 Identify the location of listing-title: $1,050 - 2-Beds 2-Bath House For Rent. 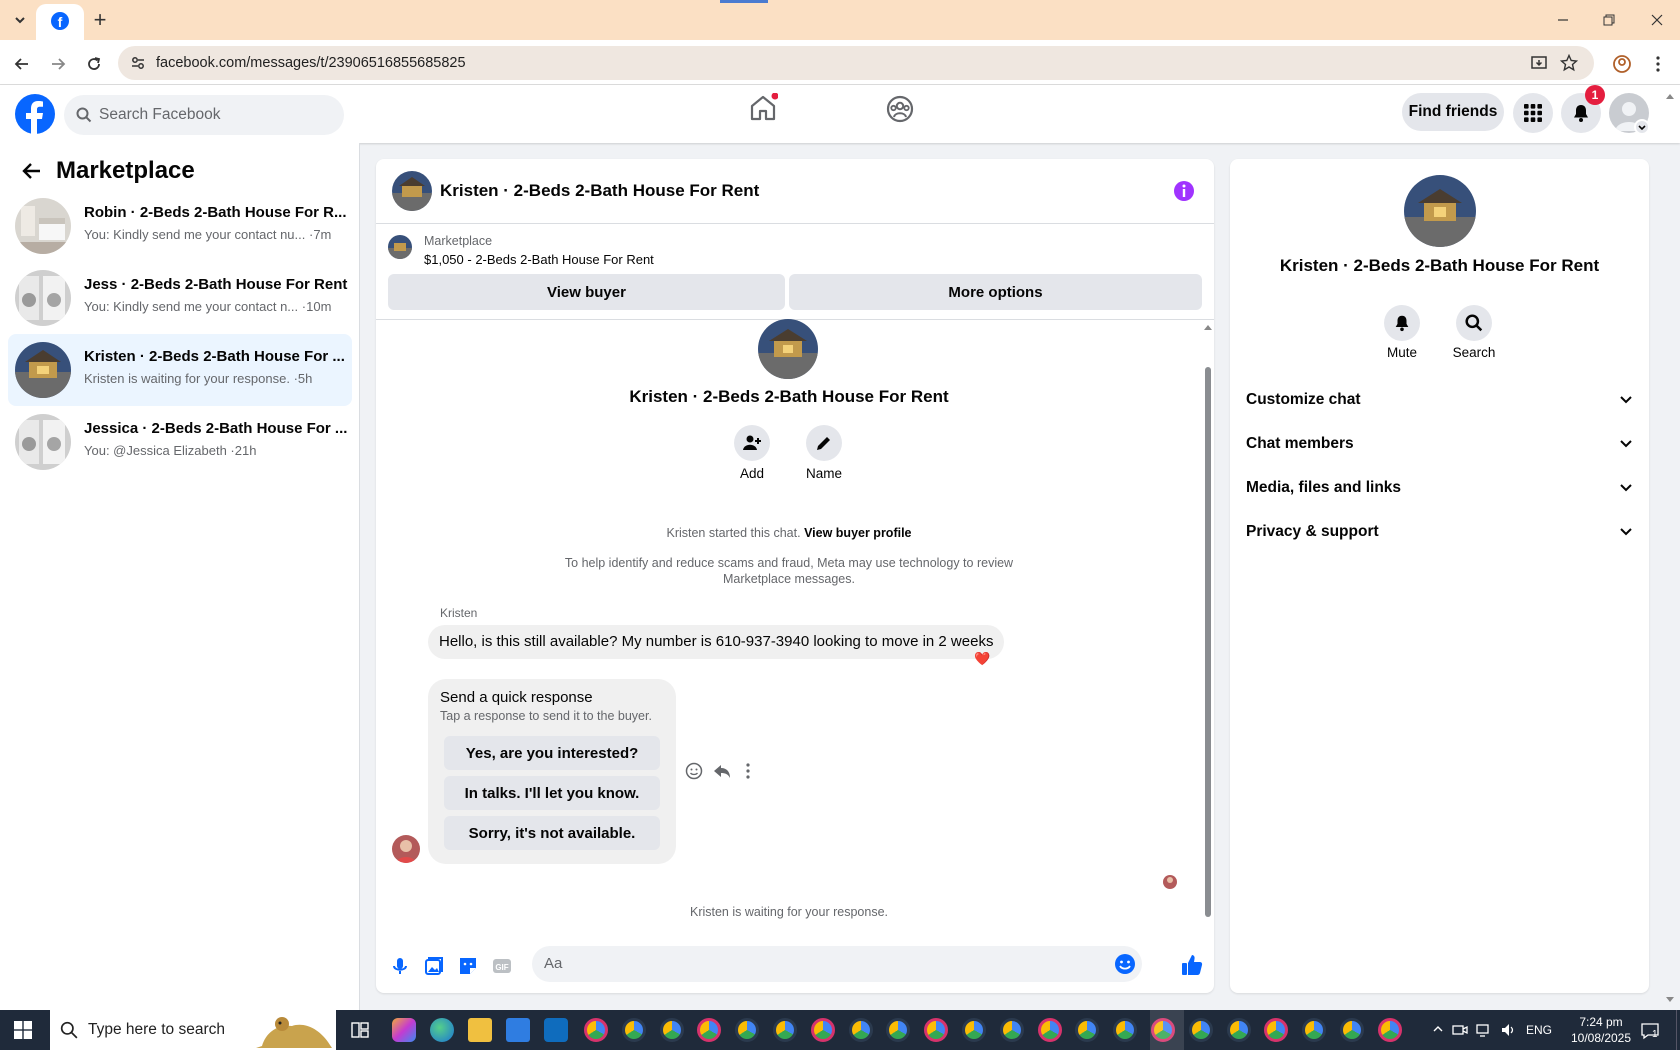
(539, 259).